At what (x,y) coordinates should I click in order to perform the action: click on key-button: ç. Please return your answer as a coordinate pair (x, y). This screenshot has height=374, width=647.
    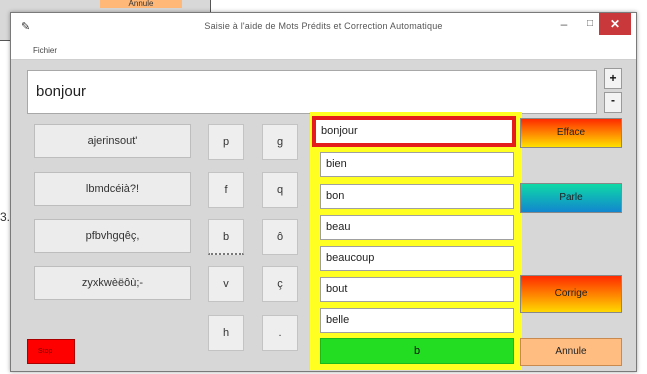
    Looking at the image, I should click on (280, 284).